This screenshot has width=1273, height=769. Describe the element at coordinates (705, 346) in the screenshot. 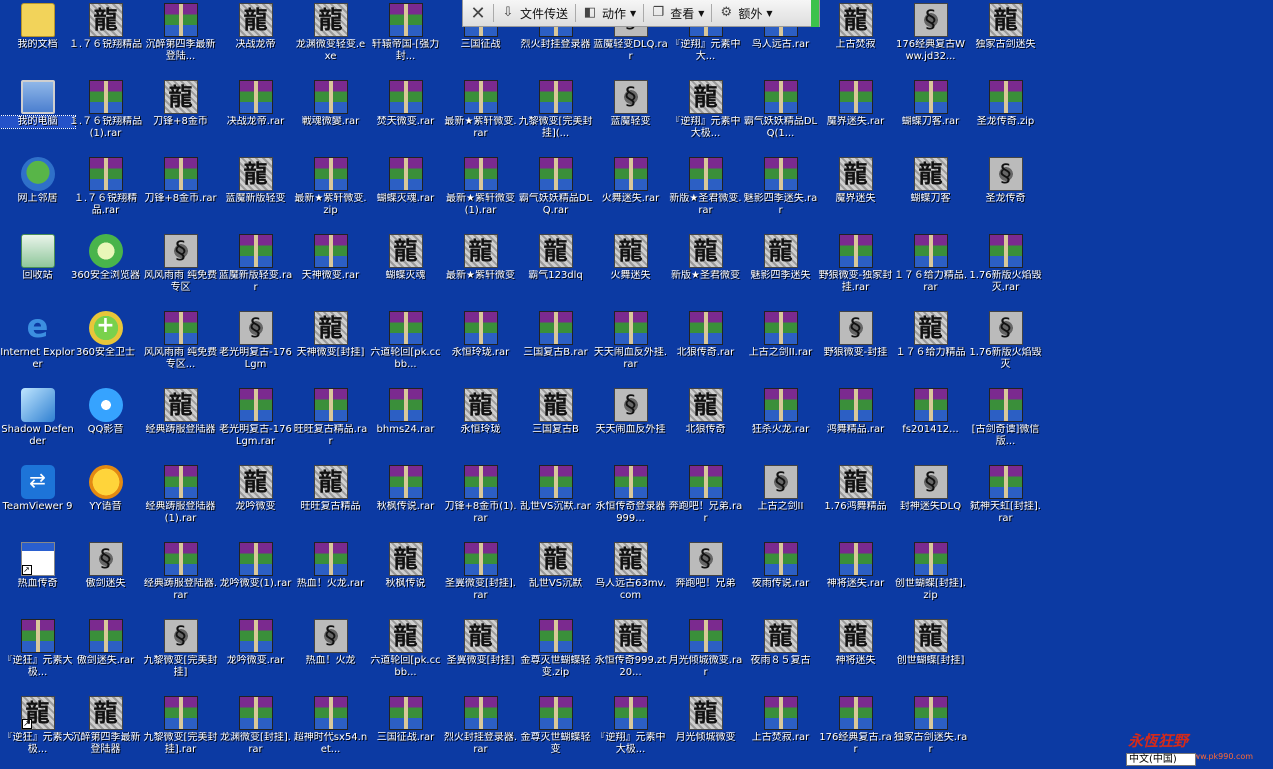

I see `desktop-icon: 北狼传奇.rar` at that location.